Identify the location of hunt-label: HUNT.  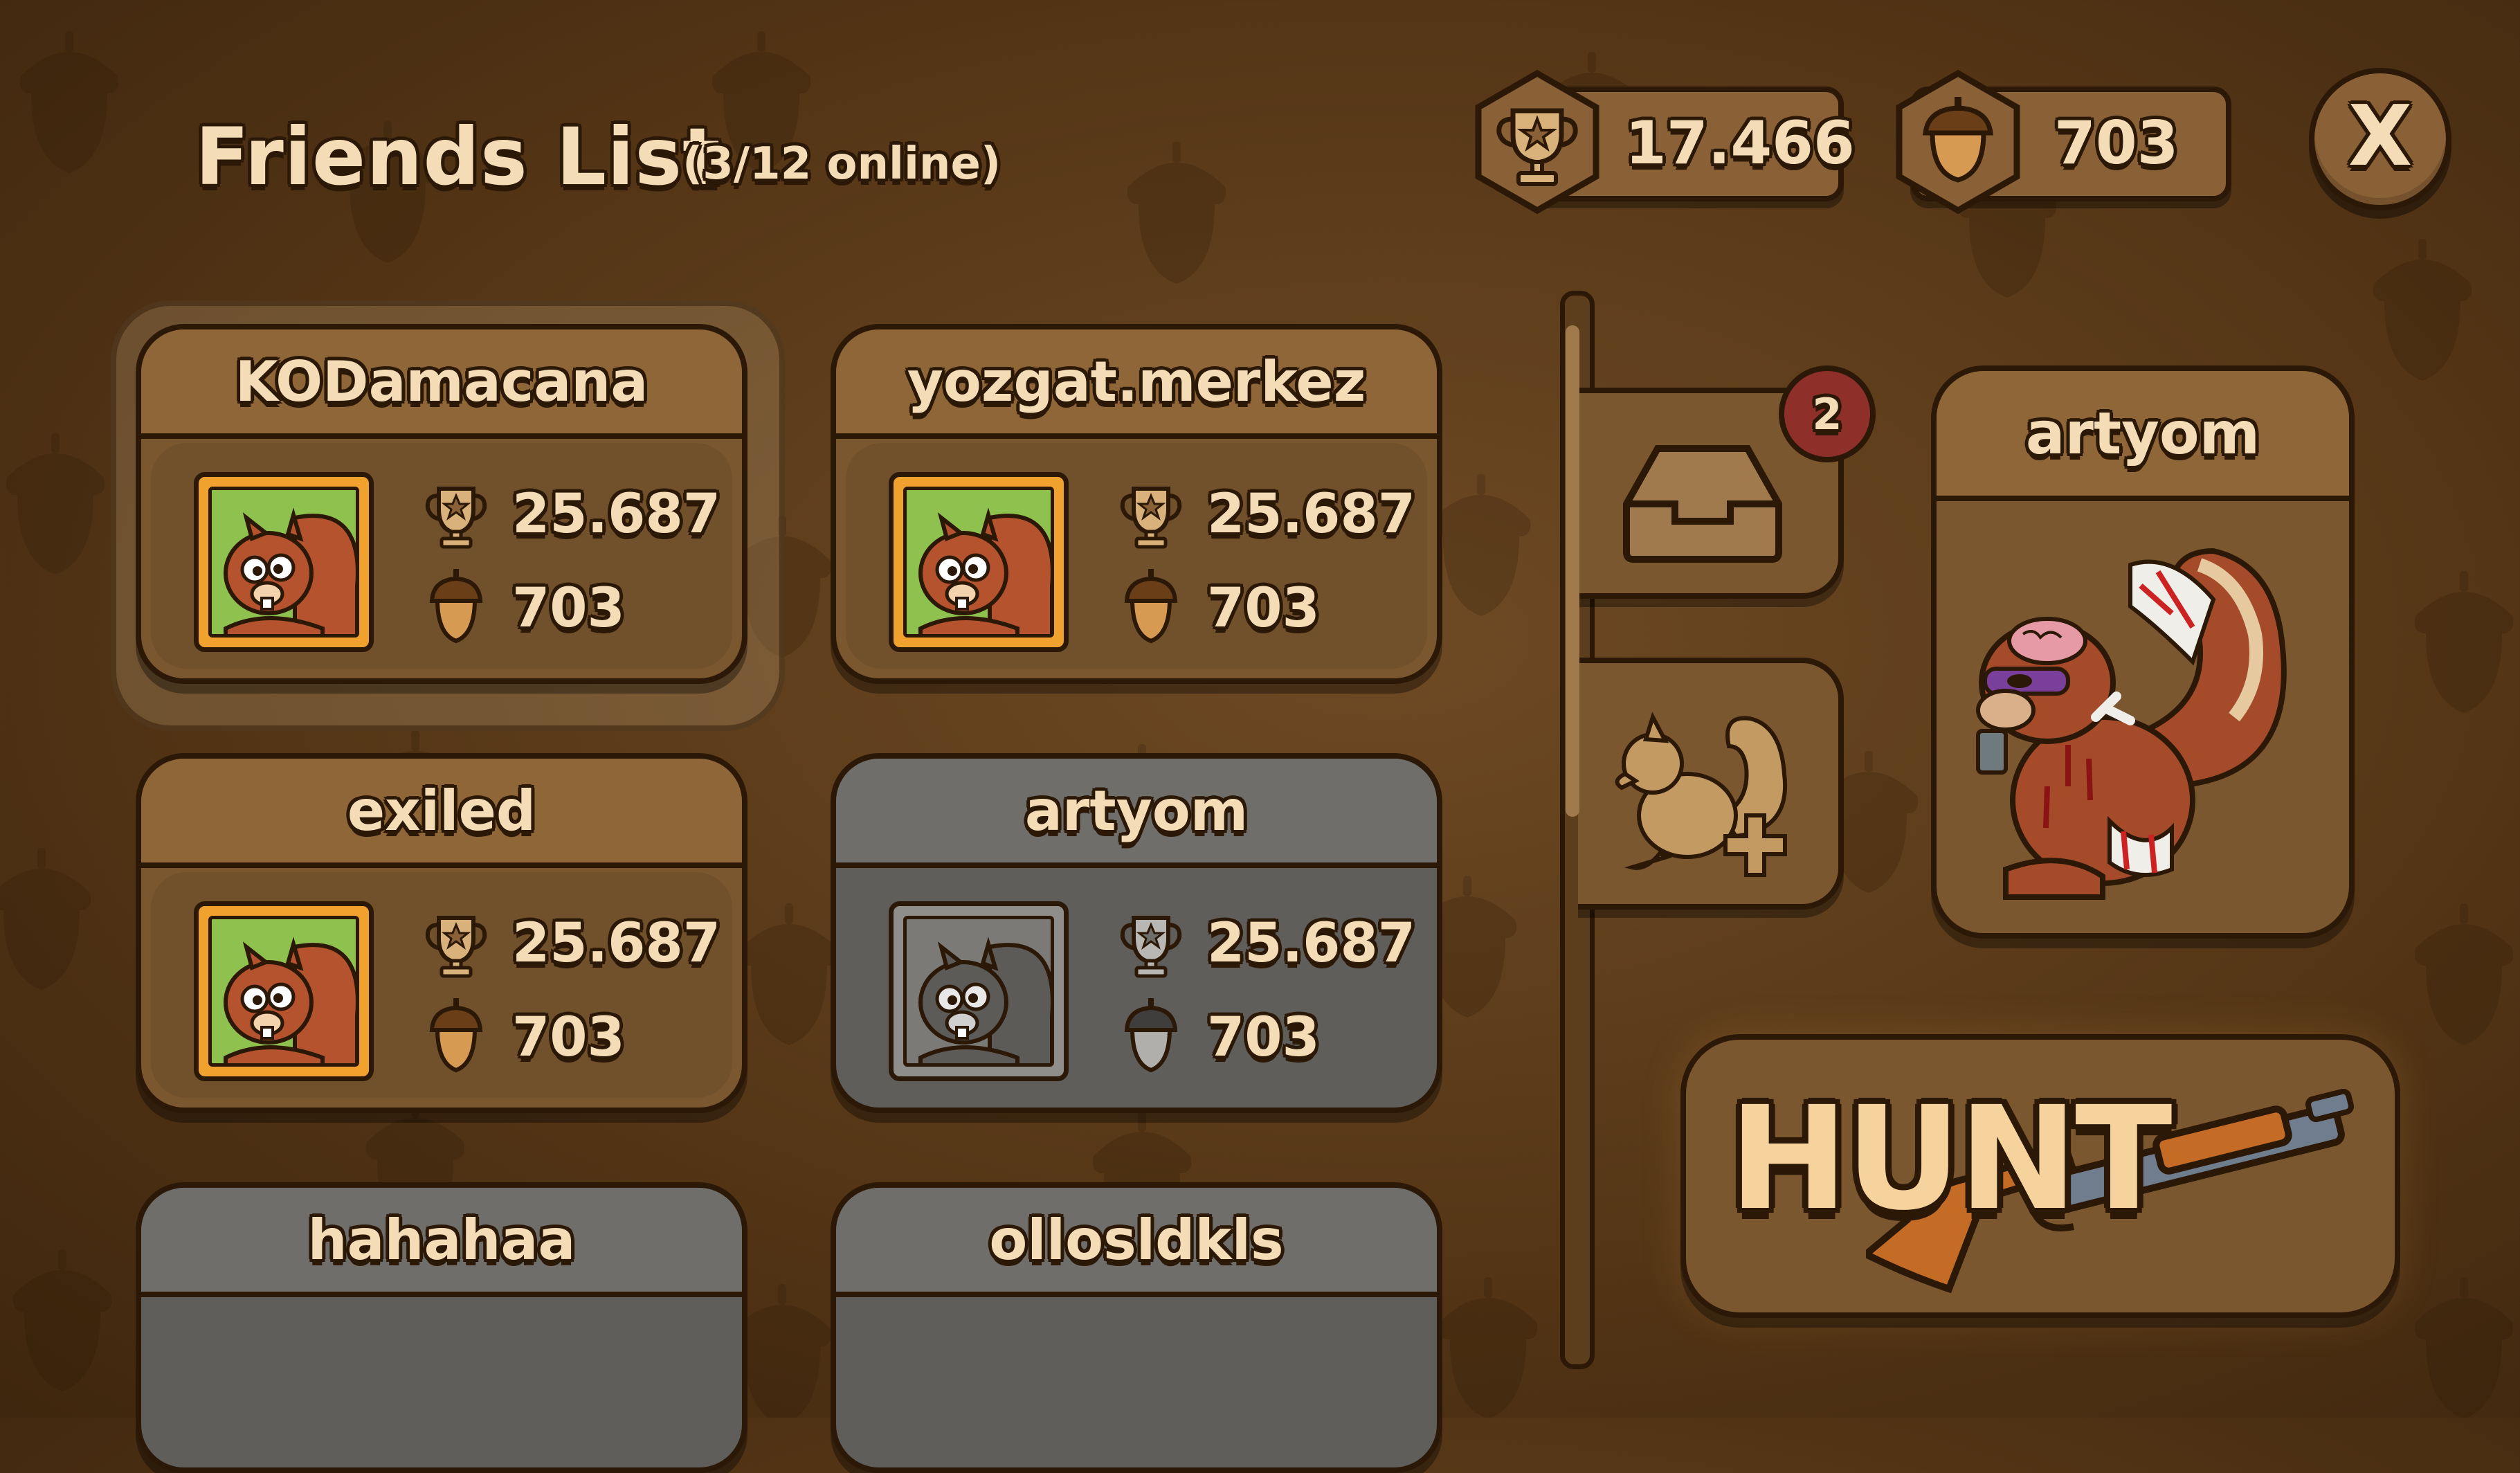
(1951, 1159).